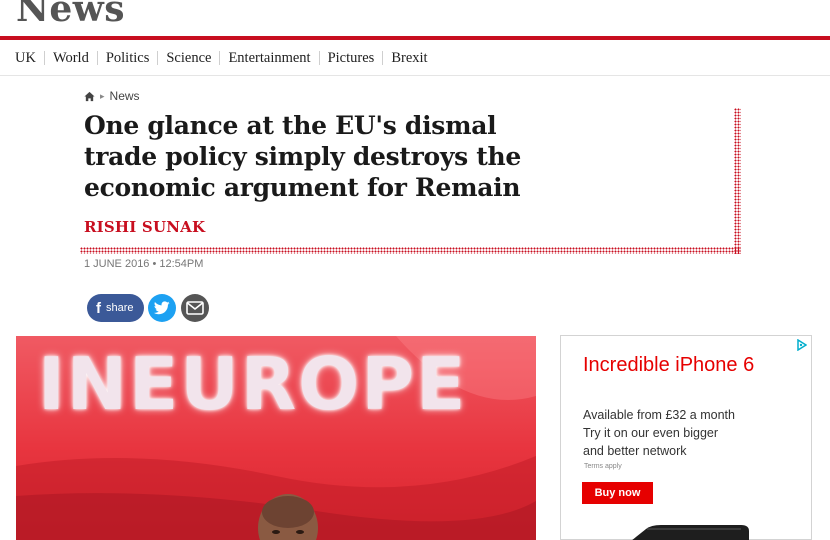 The height and width of the screenshot is (540, 830). Describe the element at coordinates (144, 264) in the screenshot. I see `publish-timestamp: 1 JUNE 2016 • 12:54PM` at that location.